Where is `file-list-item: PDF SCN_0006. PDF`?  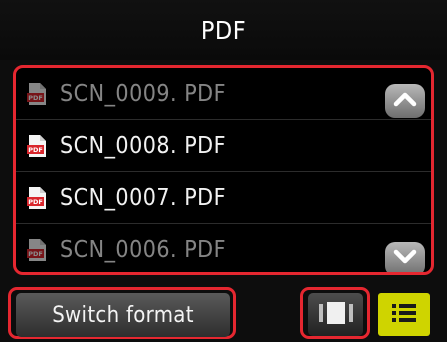 file-list-item: PDF SCN_0006. PDF is located at coordinates (223, 248).